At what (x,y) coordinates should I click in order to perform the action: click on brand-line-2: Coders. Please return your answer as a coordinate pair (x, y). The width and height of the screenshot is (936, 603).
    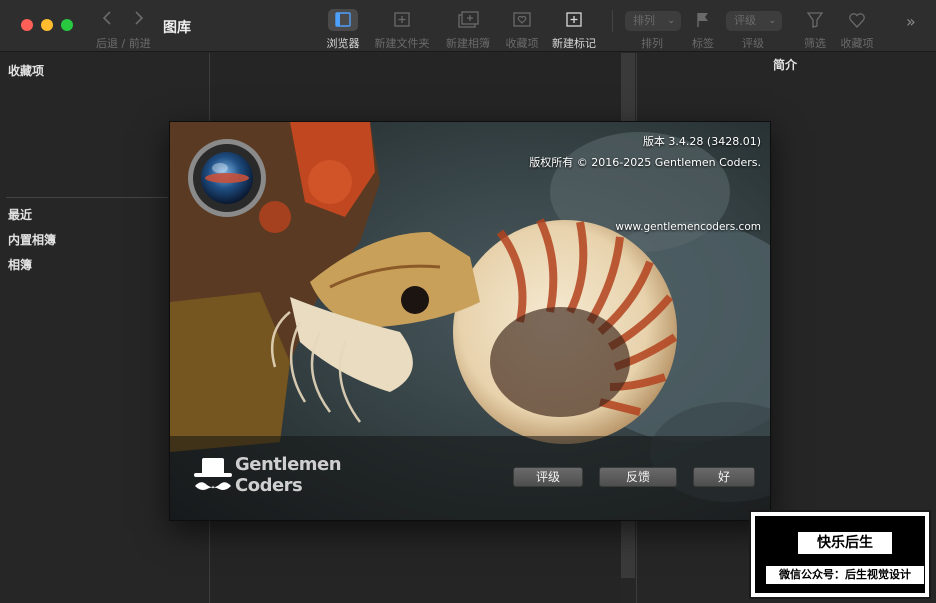
    Looking at the image, I should click on (269, 485).